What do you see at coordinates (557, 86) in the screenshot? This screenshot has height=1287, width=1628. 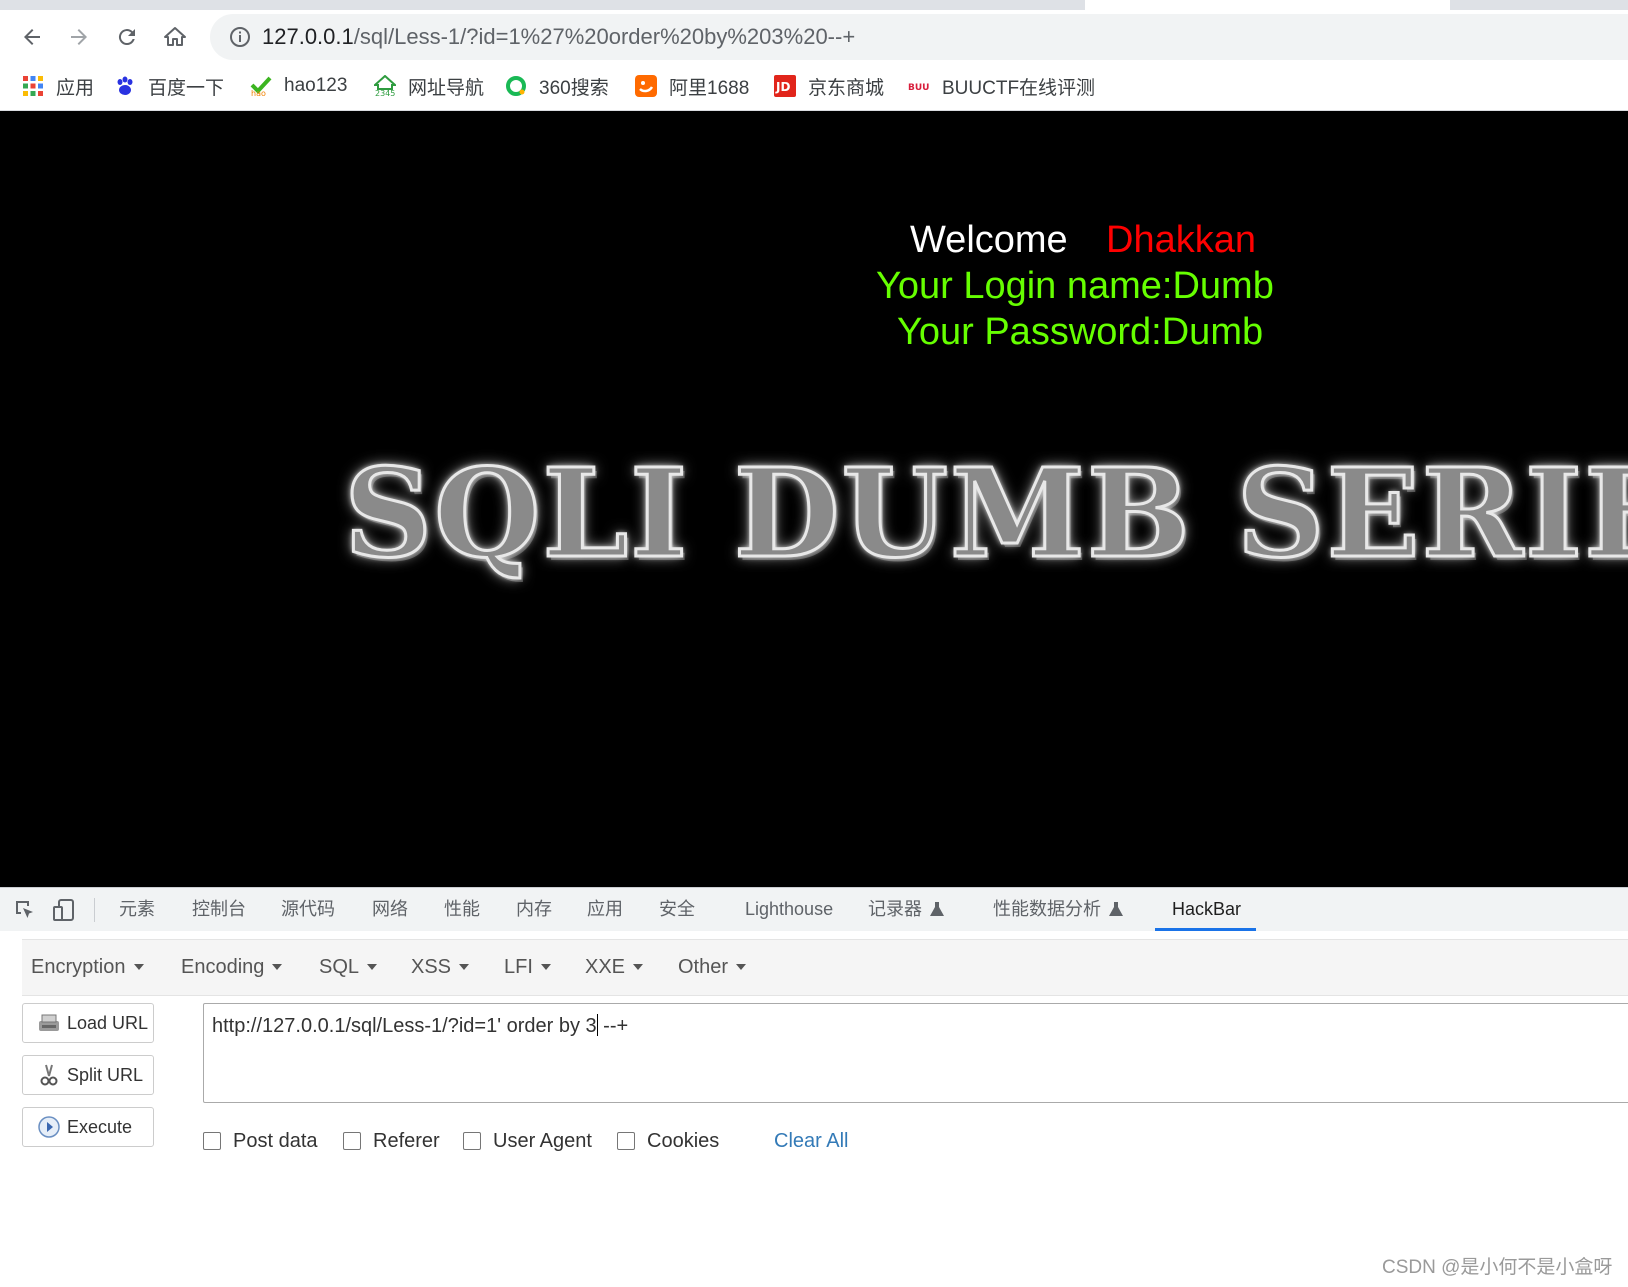 I see `bookmark-360: 360搜索` at bounding box center [557, 86].